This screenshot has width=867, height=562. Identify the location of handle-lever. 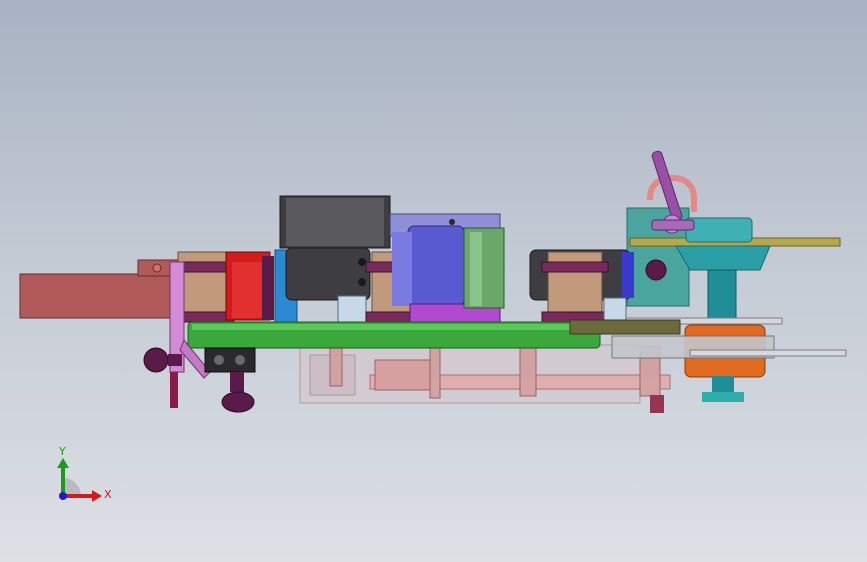
(672, 192).